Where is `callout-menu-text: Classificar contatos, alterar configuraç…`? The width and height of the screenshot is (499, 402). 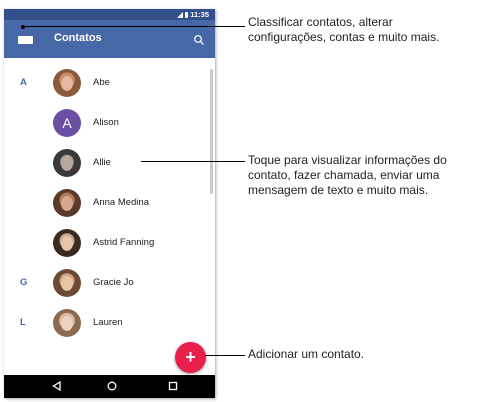
callout-menu-text: Classificar contatos, alterar configuraç… is located at coordinates (373, 30).